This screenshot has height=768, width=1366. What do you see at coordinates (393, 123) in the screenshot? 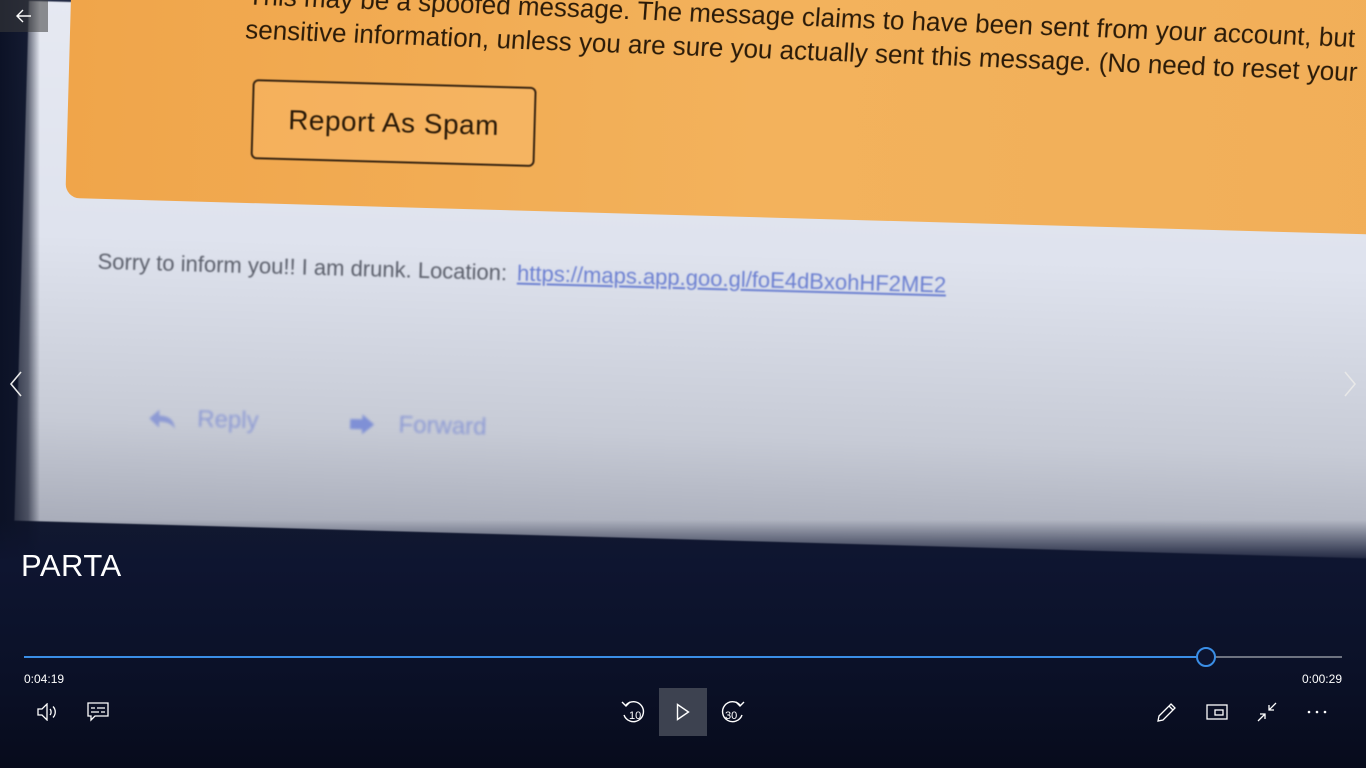
I see `report-spam-button: Report As Spam` at bounding box center [393, 123].